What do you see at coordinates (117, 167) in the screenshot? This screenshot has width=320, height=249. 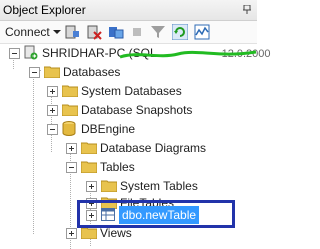 I see `tables-label: Tables` at bounding box center [117, 167].